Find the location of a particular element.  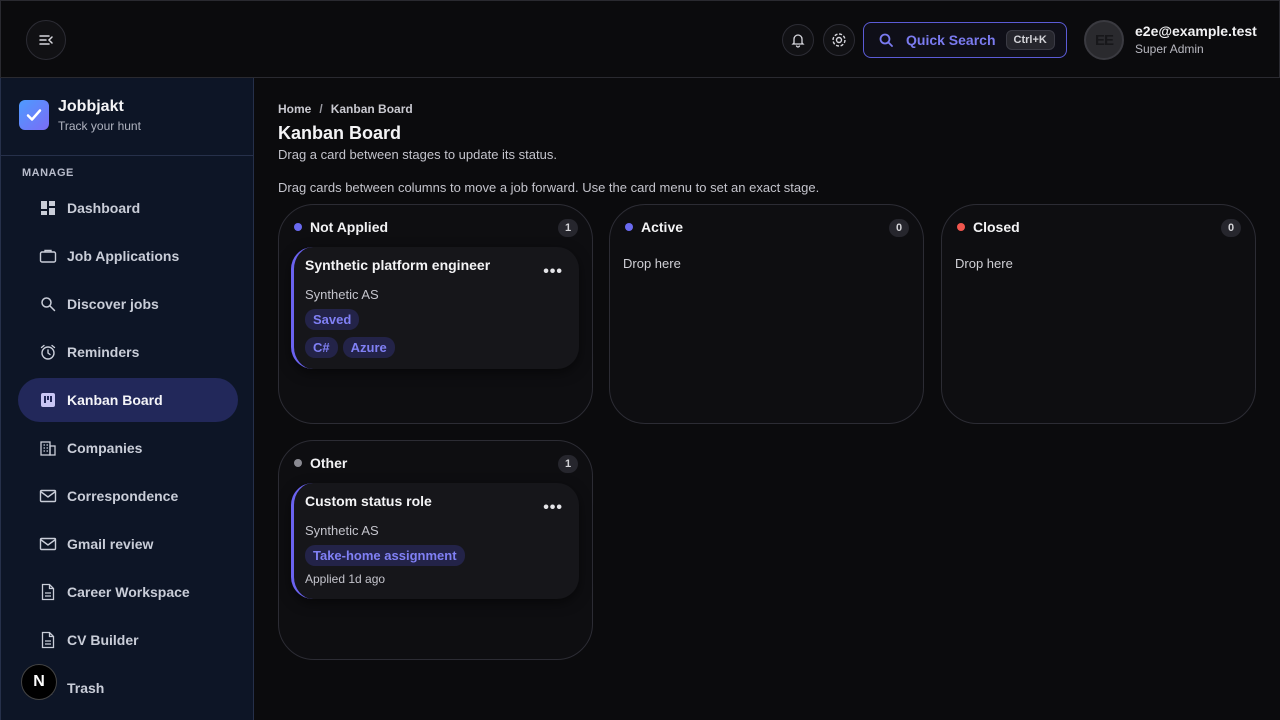

column-title: Closed is located at coordinates (996, 227).